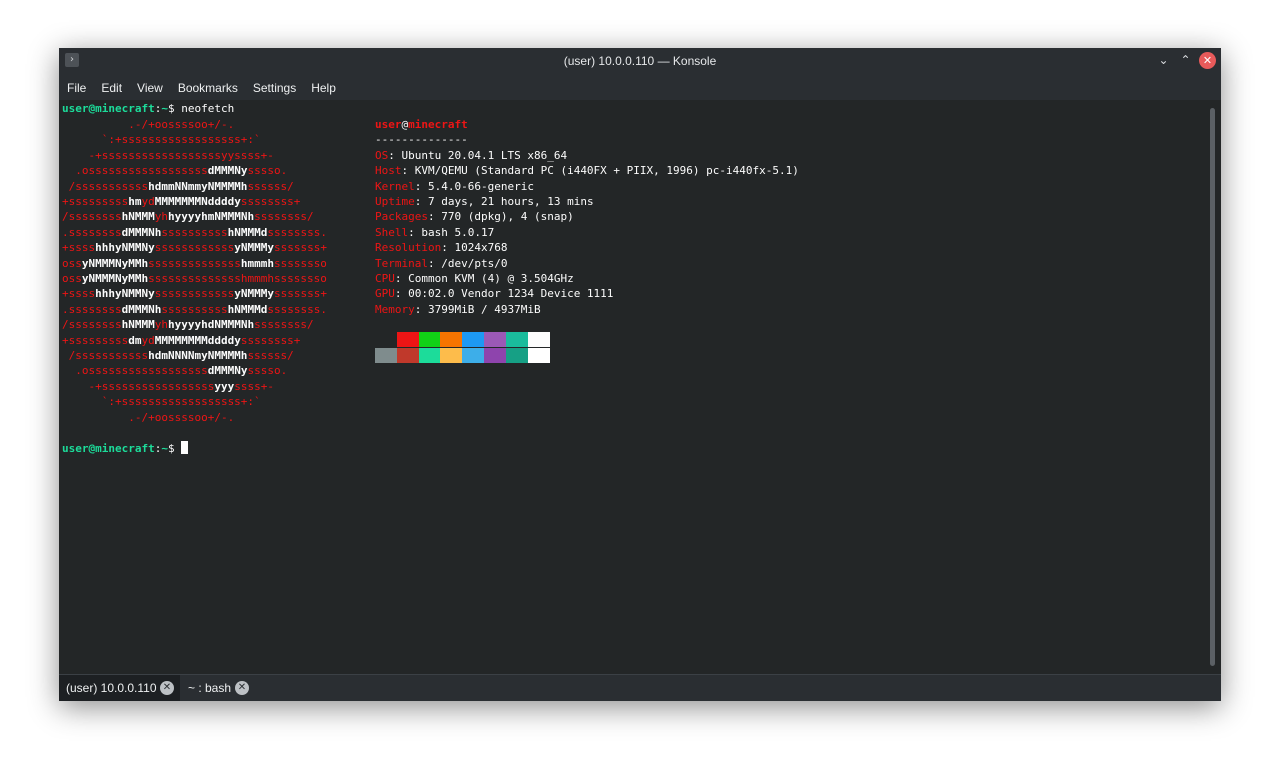 The image size is (1280, 771). I want to click on logo-segment: hyyyyhmNMMMNh, so click(211, 217).